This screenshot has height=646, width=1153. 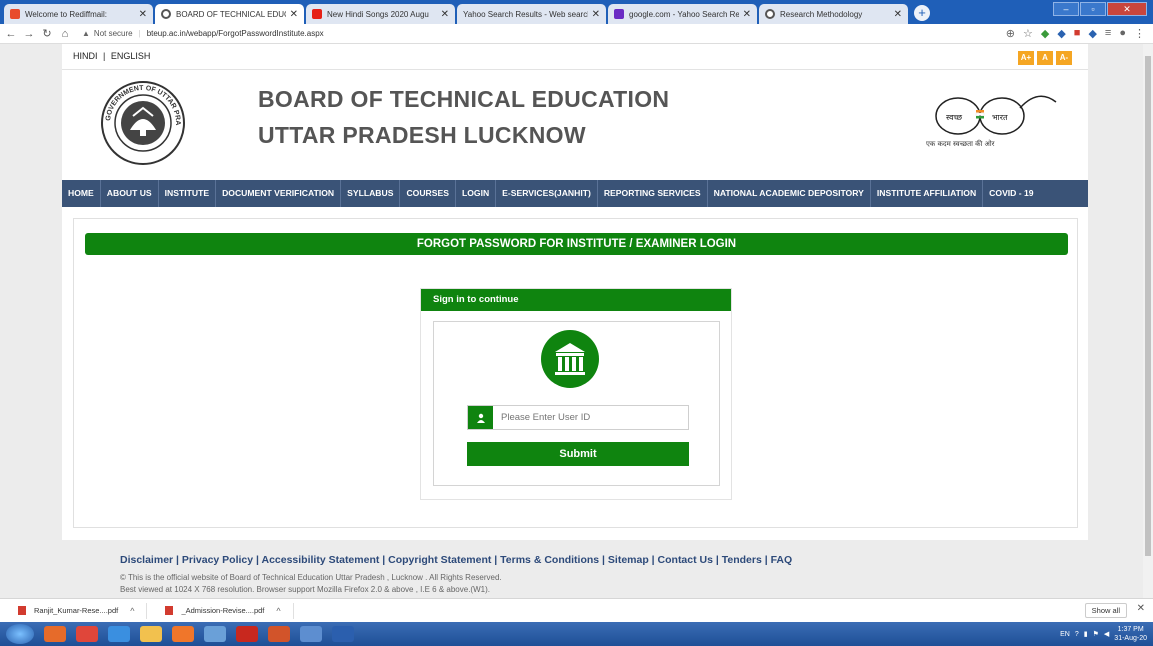 What do you see at coordinates (1066, 9) in the screenshot?
I see `minimize-button: –` at bounding box center [1066, 9].